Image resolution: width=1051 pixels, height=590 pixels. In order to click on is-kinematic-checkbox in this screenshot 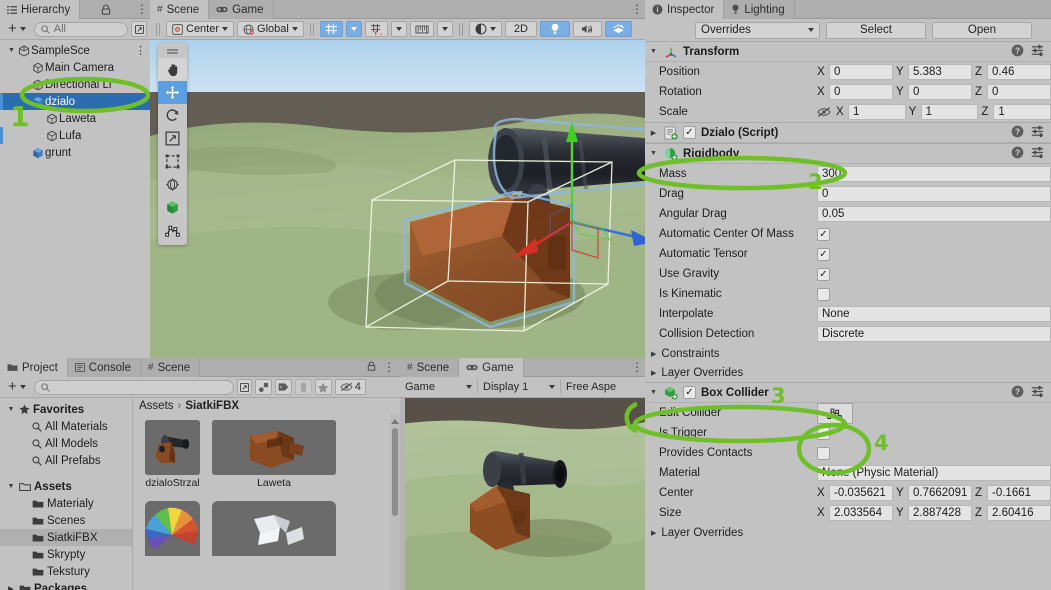, I will do `click(823, 294)`.